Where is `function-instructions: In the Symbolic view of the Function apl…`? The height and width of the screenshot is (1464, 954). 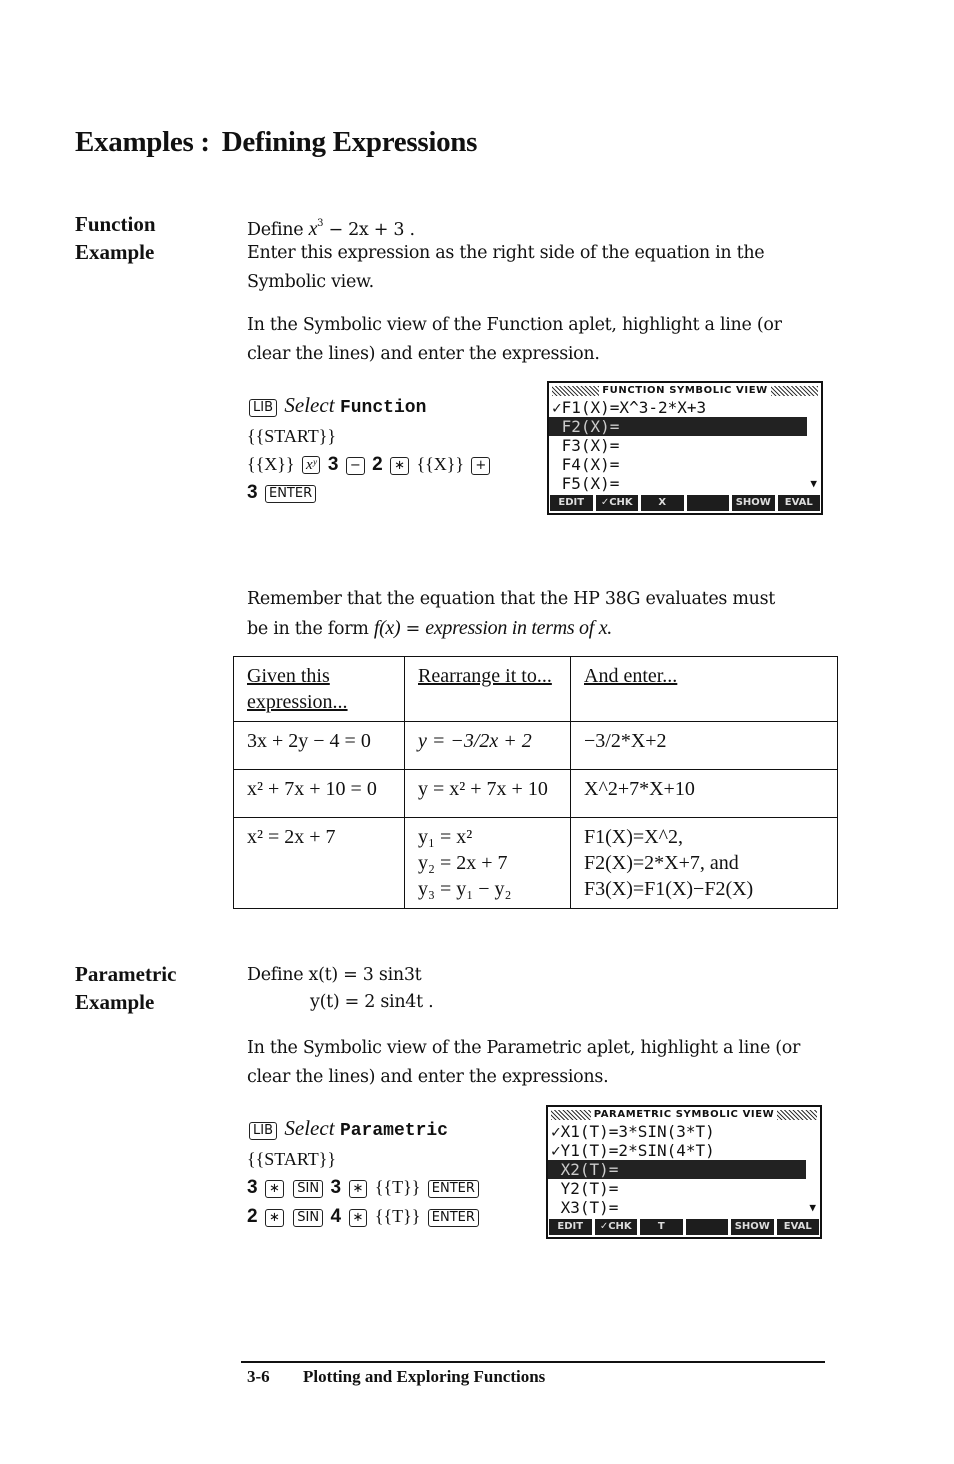
function-instructions: In the Symbolic view of the Function apl… is located at coordinates (514, 339).